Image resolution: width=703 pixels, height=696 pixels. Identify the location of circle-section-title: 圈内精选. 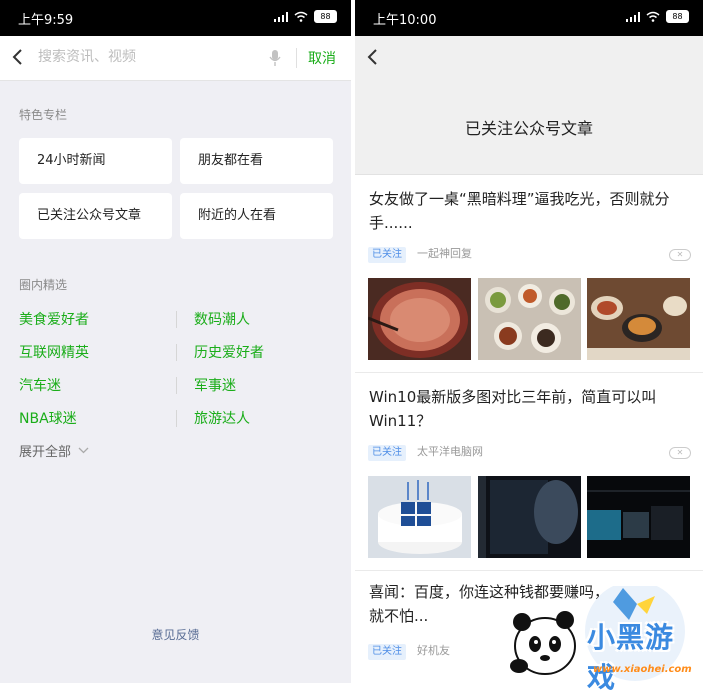
(43, 285).